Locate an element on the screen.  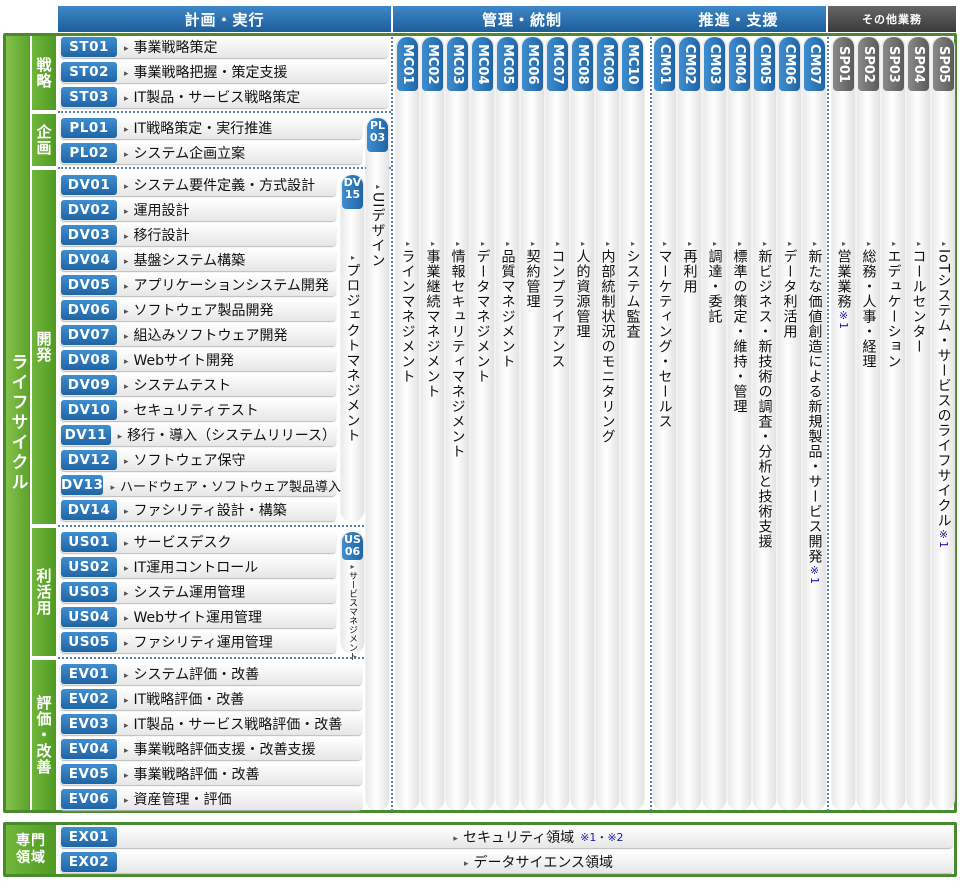
row-label: システム企画立案 is located at coordinates (185, 153).